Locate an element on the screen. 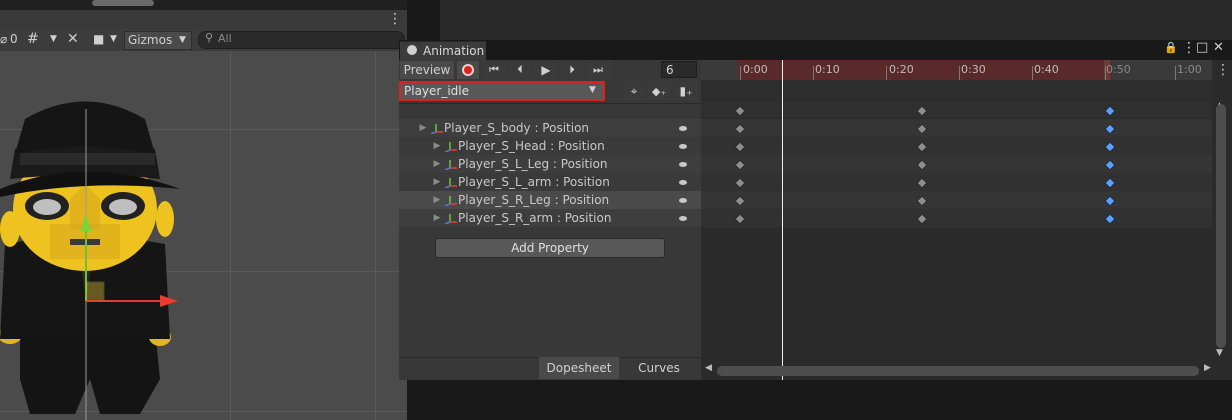  property-row: ▶ Player_S_L_Leg : Position is located at coordinates (550, 164).